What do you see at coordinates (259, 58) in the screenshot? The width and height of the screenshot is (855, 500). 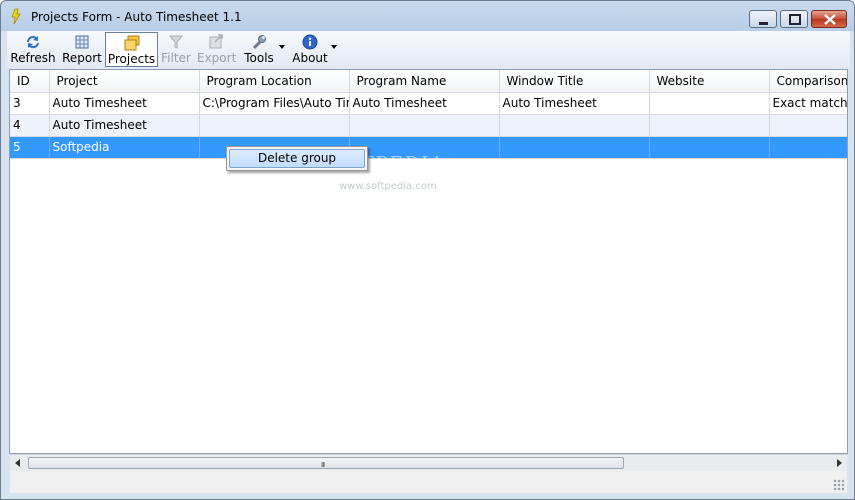 I see `tools-label: Tools` at bounding box center [259, 58].